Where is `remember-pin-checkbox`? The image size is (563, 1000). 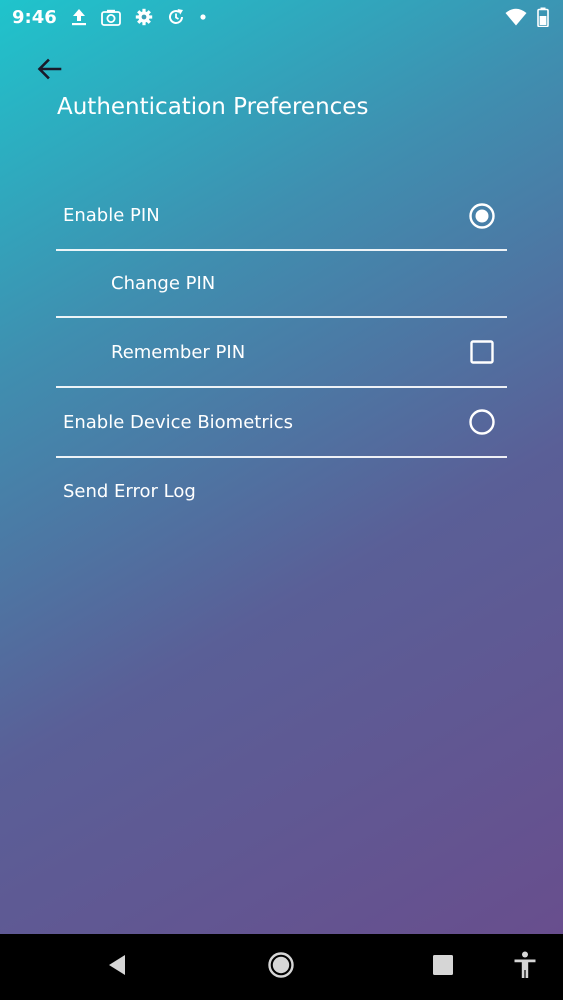 remember-pin-checkbox is located at coordinates (482, 352).